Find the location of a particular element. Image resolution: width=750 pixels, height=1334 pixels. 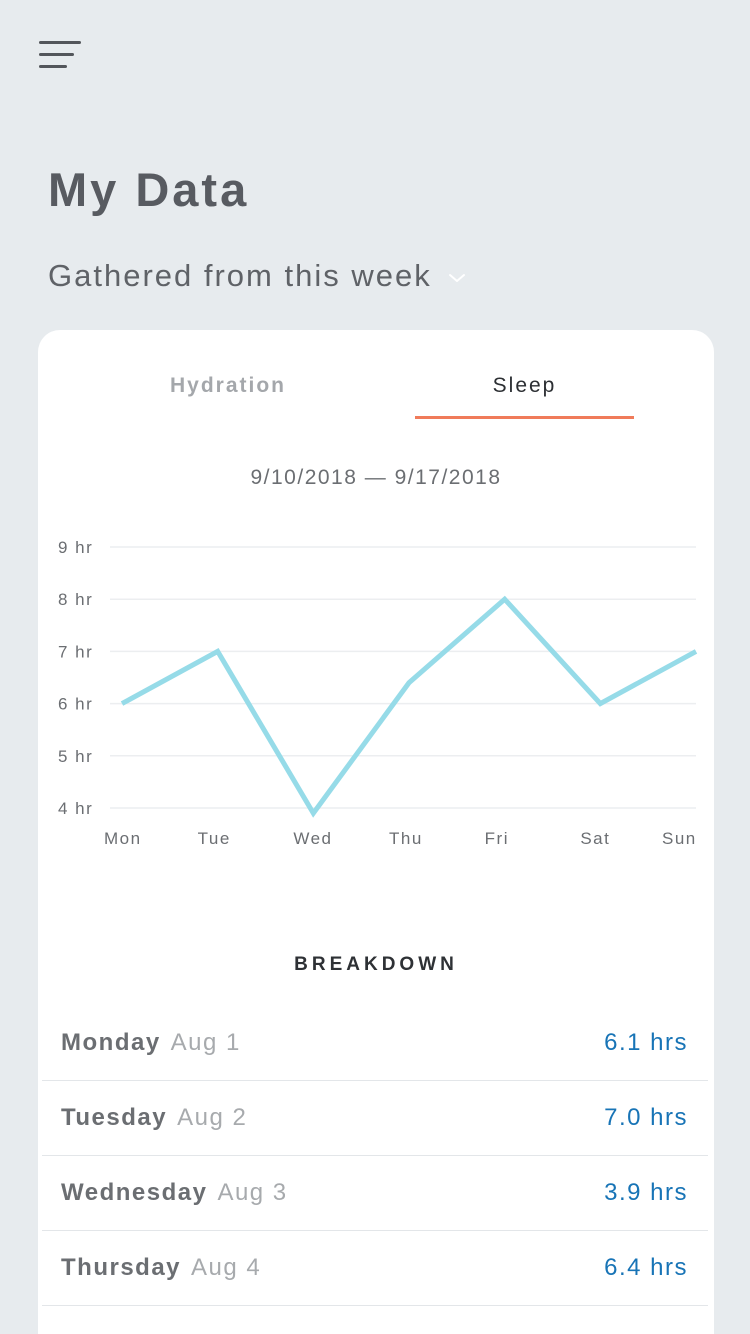

list-item: Wednesday Aug 3 3.9 hrs is located at coordinates (375, 1193).